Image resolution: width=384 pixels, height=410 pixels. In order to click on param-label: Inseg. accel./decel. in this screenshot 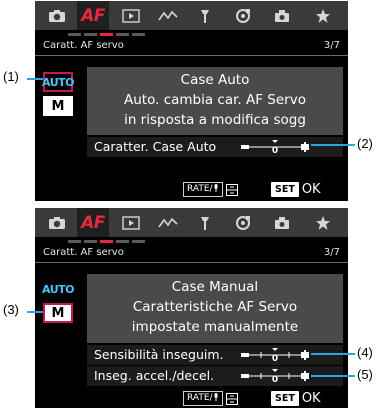, I will do `click(154, 375)`.